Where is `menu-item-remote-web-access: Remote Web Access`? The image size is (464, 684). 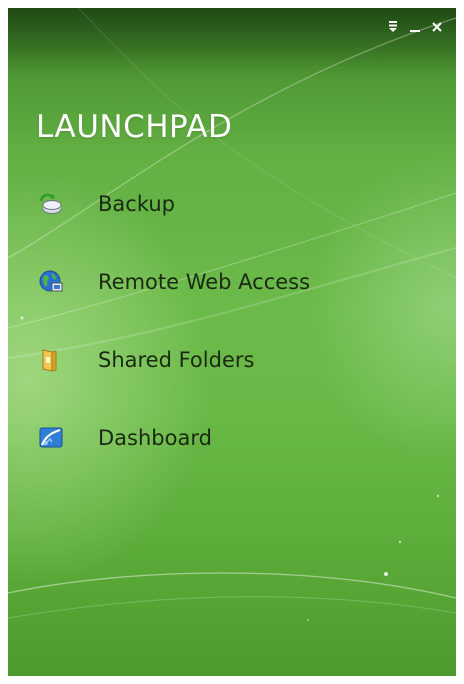 menu-item-remote-web-access: Remote Web Access is located at coordinates (238, 282).